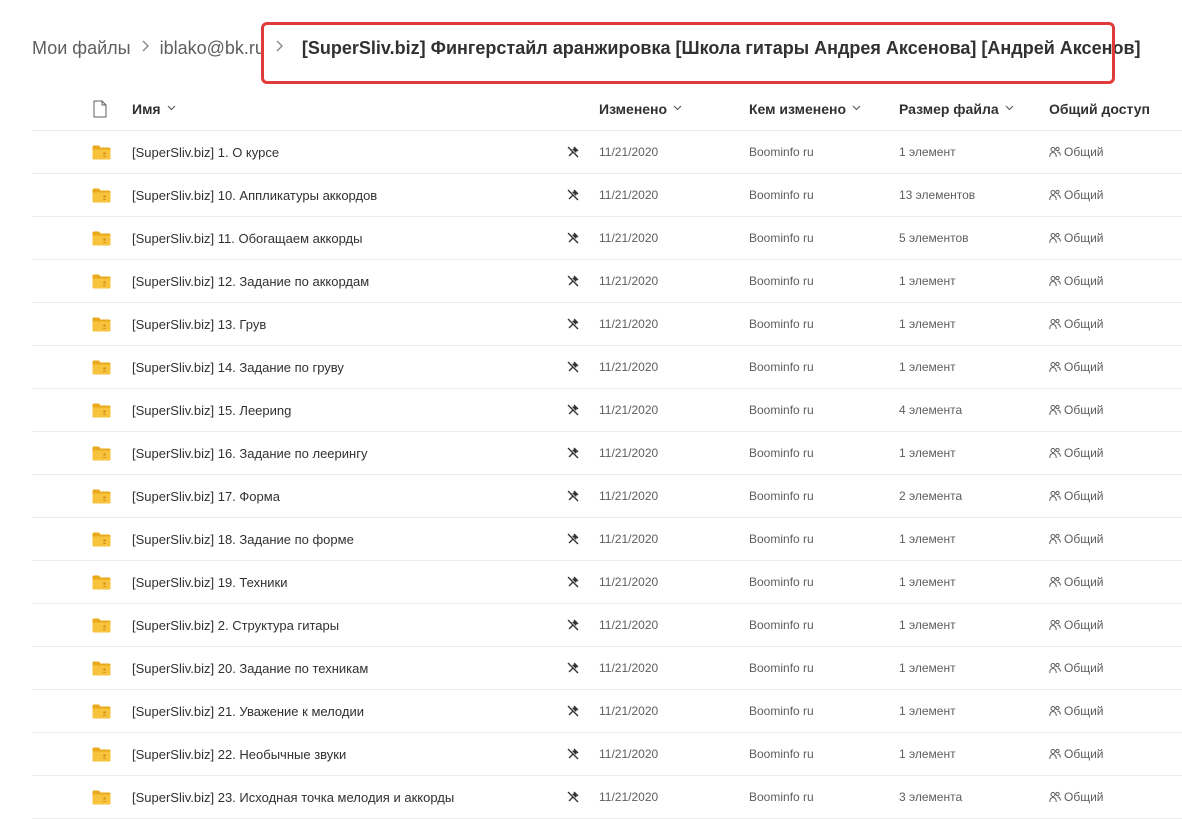  Describe the element at coordinates (209, 582) in the screenshot. I see `file-name: [SuperSliv.biz] 19. Техники` at that location.